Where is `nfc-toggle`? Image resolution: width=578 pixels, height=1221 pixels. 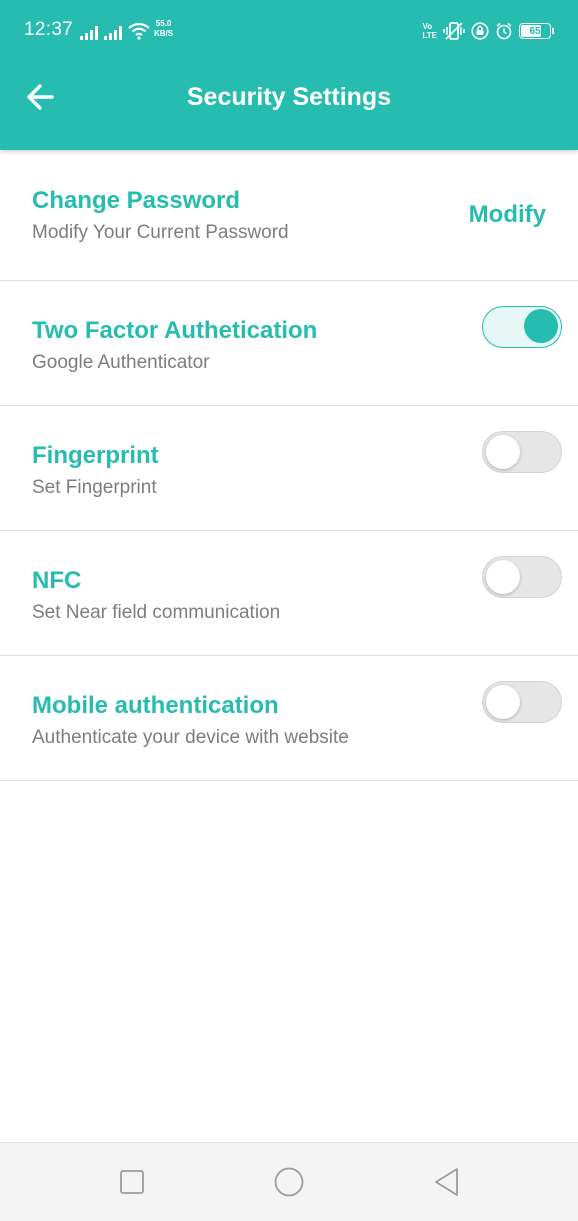 nfc-toggle is located at coordinates (522, 577).